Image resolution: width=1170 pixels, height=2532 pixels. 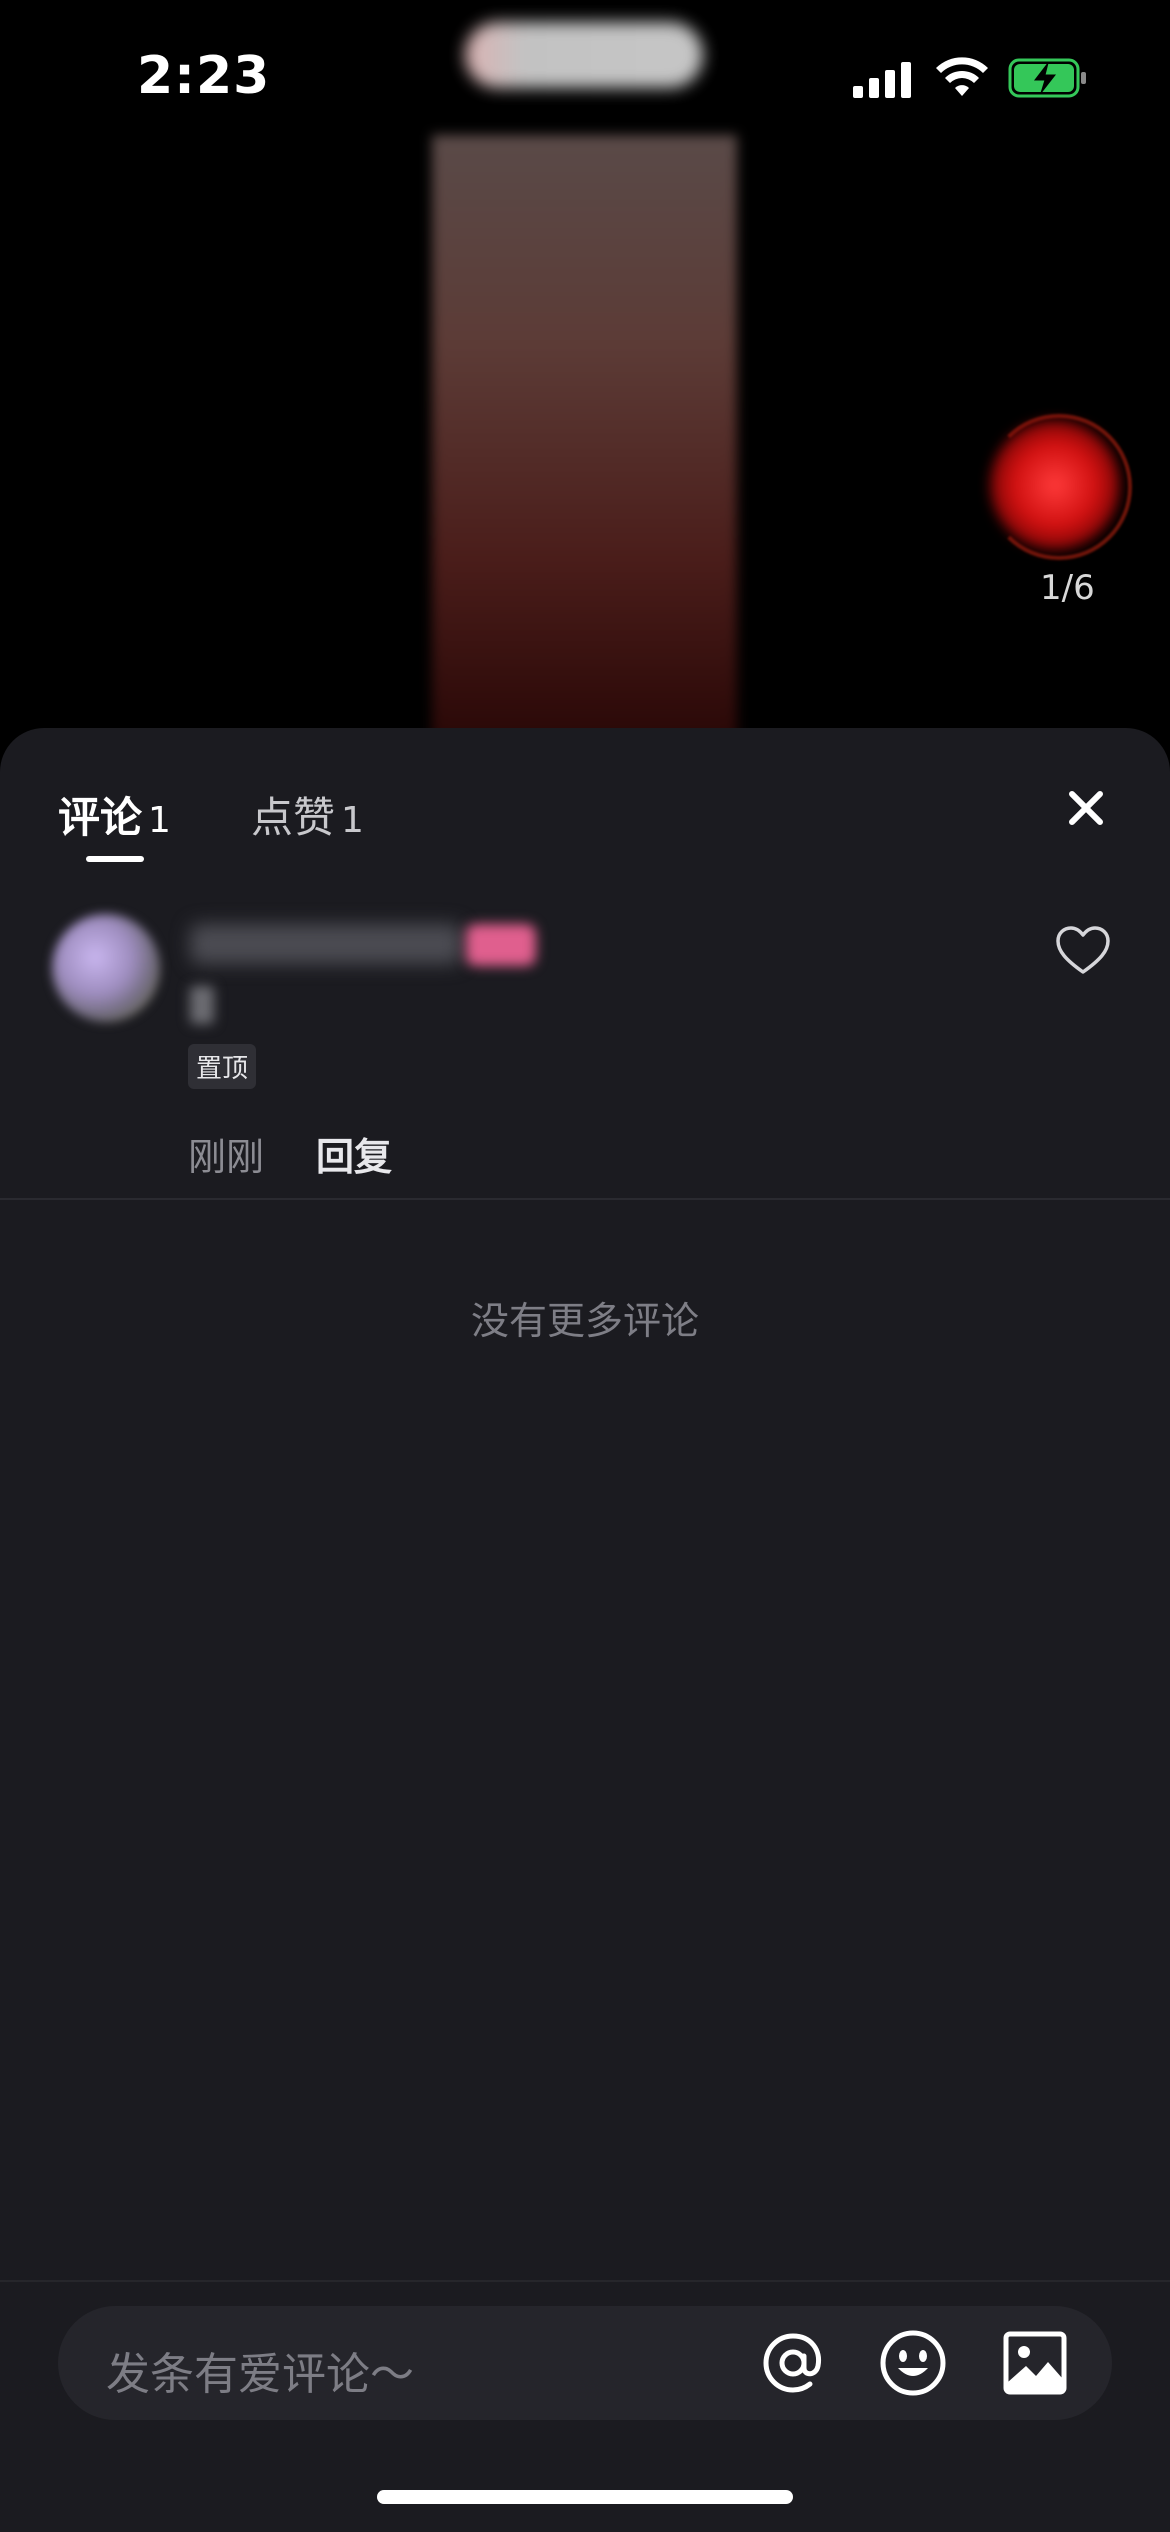 What do you see at coordinates (106, 968) in the screenshot?
I see `commenter-avatar` at bounding box center [106, 968].